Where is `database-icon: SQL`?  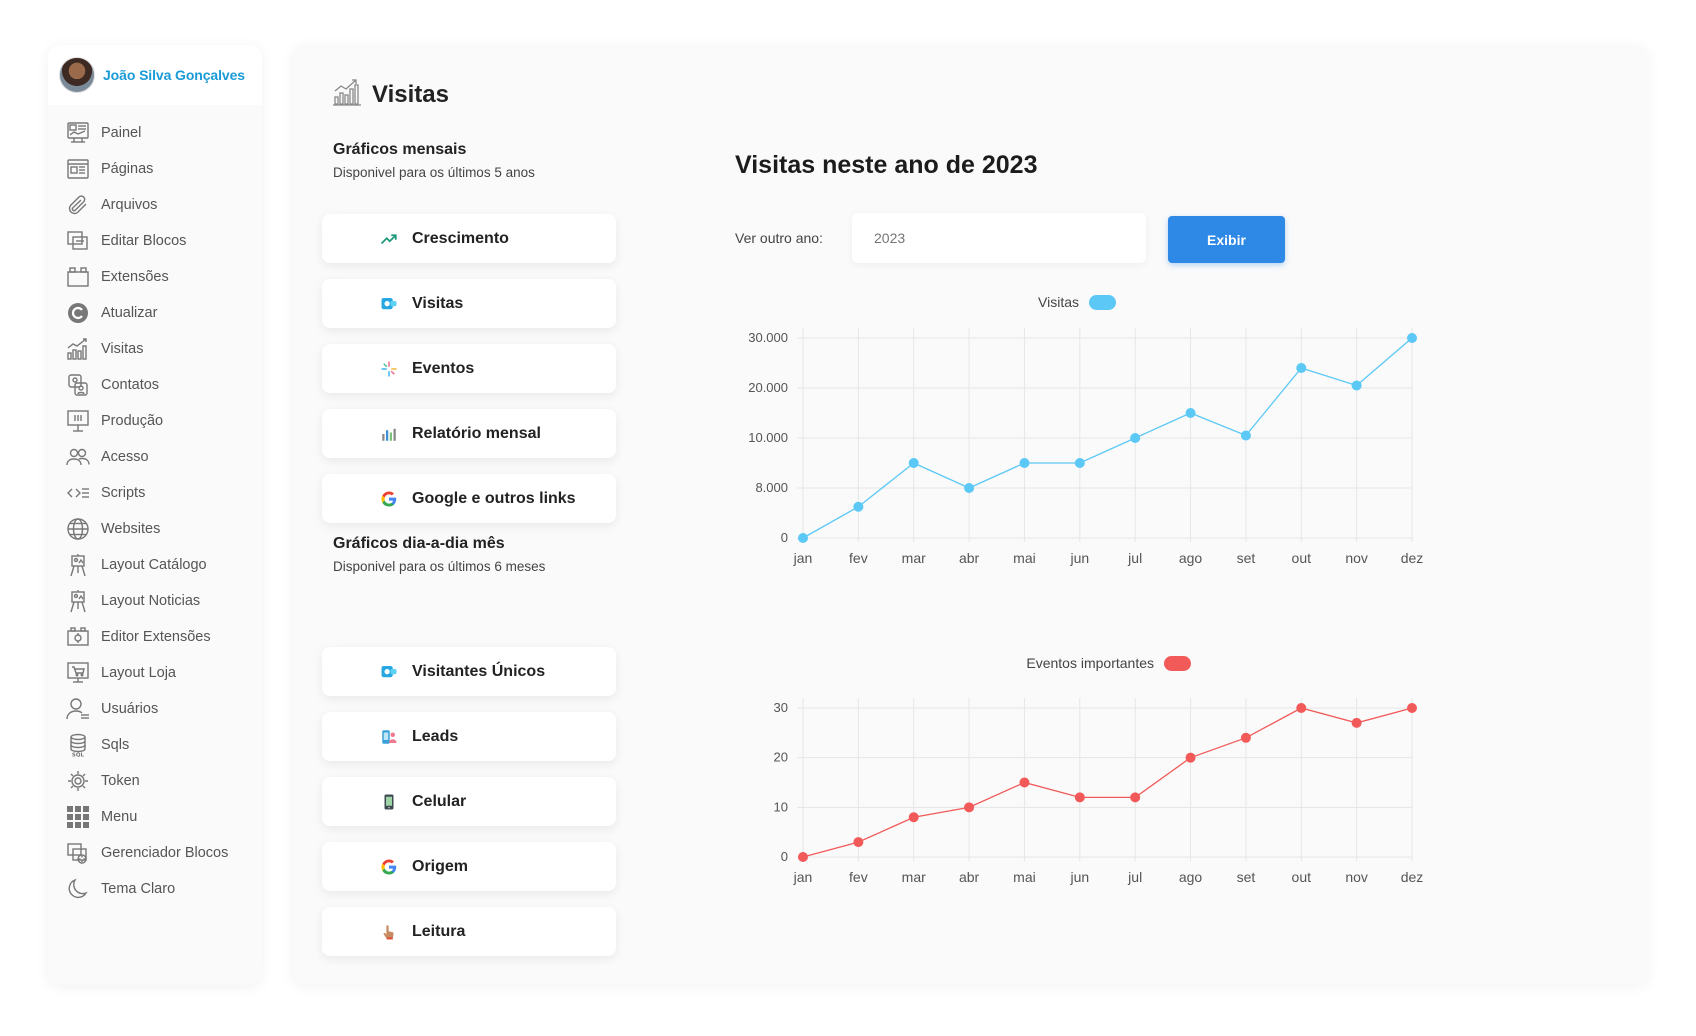
database-icon: SQL is located at coordinates (78, 745).